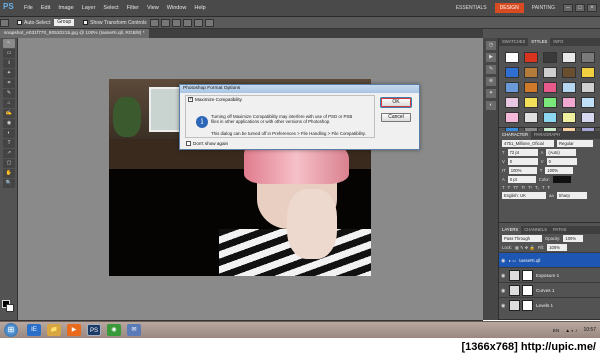 Image resolution: width=600 pixels, height=357 pixels. What do you see at coordinates (9, 83) in the screenshot?
I see `crop-tool-icon: ⌗` at bounding box center [9, 83].